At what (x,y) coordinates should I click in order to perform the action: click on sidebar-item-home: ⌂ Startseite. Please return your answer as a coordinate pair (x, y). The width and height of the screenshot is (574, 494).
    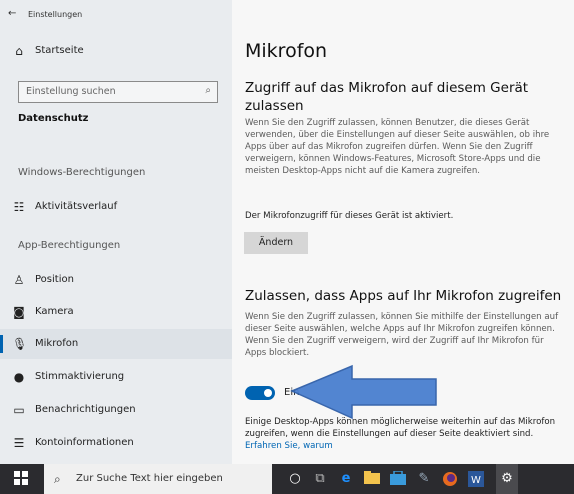
    Looking at the image, I should click on (116, 51).